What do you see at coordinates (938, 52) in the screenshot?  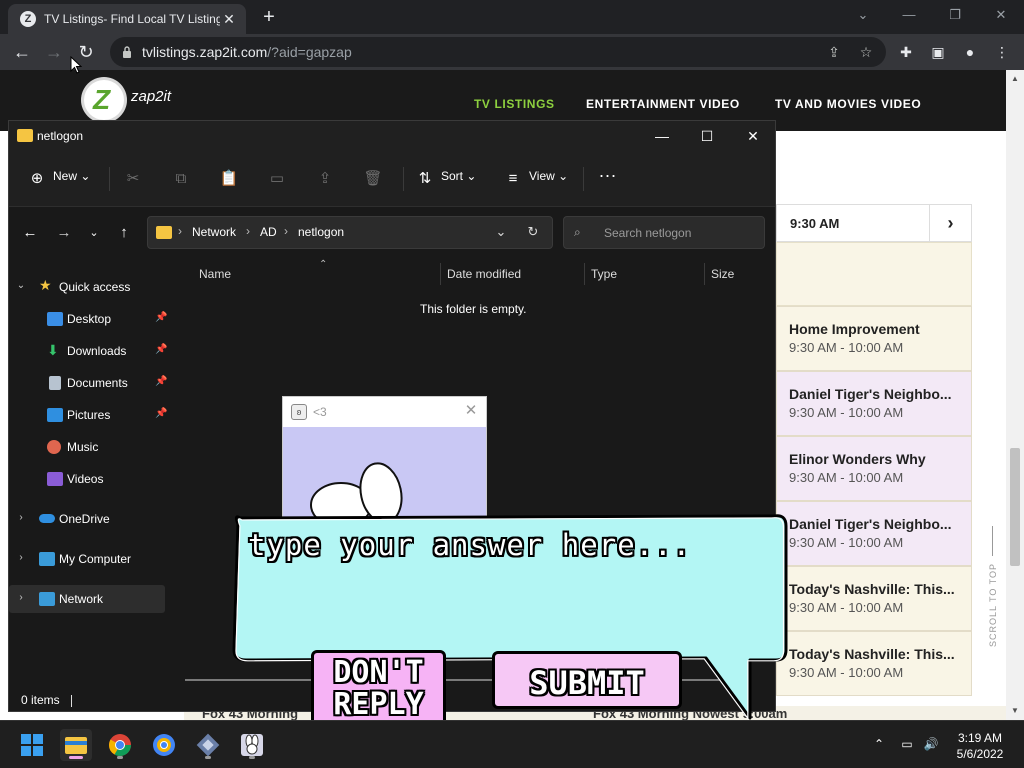 I see `side-panel-icon: ▣` at bounding box center [938, 52].